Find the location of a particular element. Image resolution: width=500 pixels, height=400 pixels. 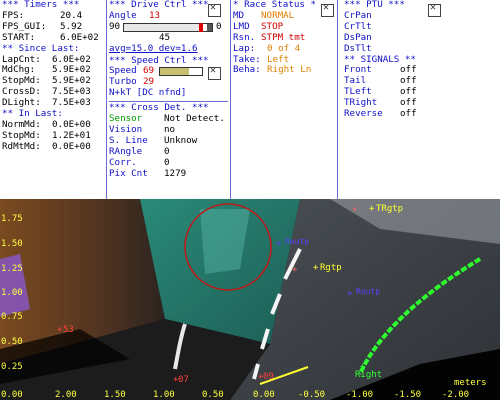

speed-bar is located at coordinates (181, 72).